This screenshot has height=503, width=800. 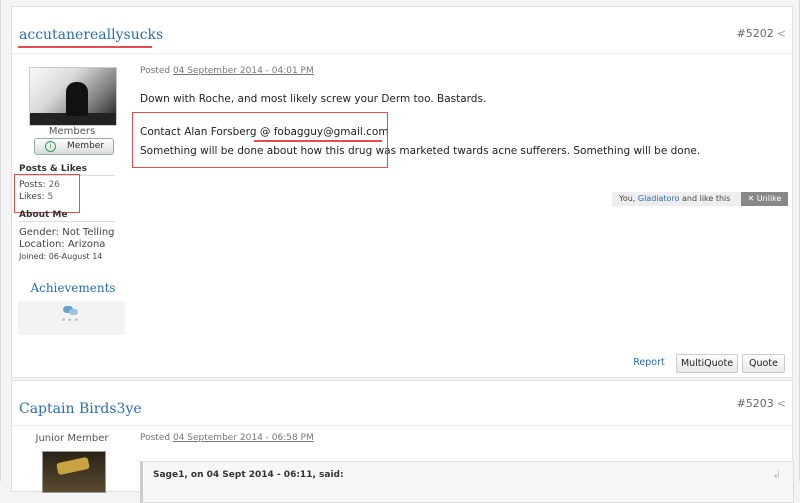 What do you see at coordinates (50, 146) in the screenshot?
I see `member-icon: i` at bounding box center [50, 146].